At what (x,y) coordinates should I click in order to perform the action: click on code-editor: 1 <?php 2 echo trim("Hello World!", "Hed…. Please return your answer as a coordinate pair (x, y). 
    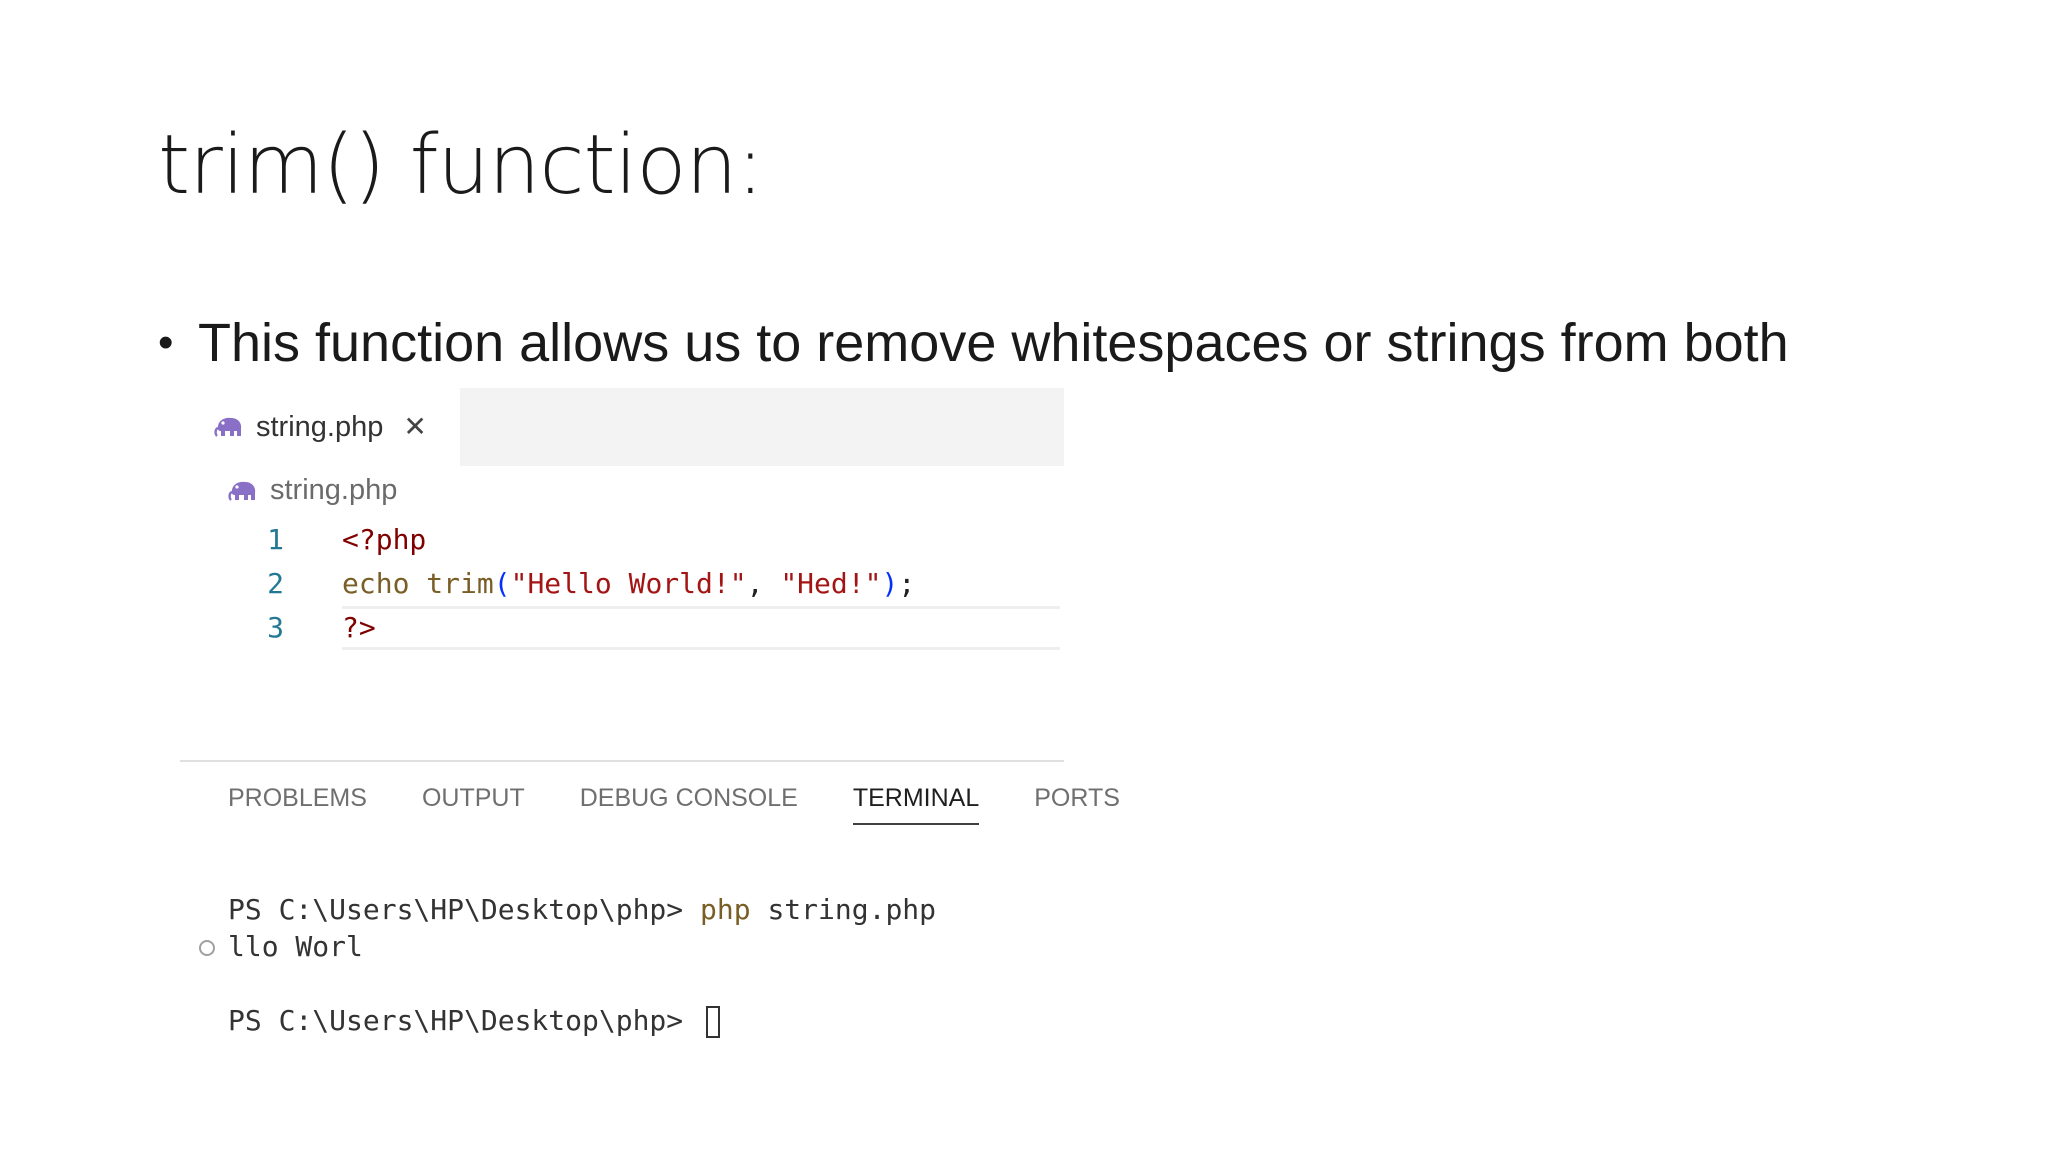
    Looking at the image, I should click on (622, 584).